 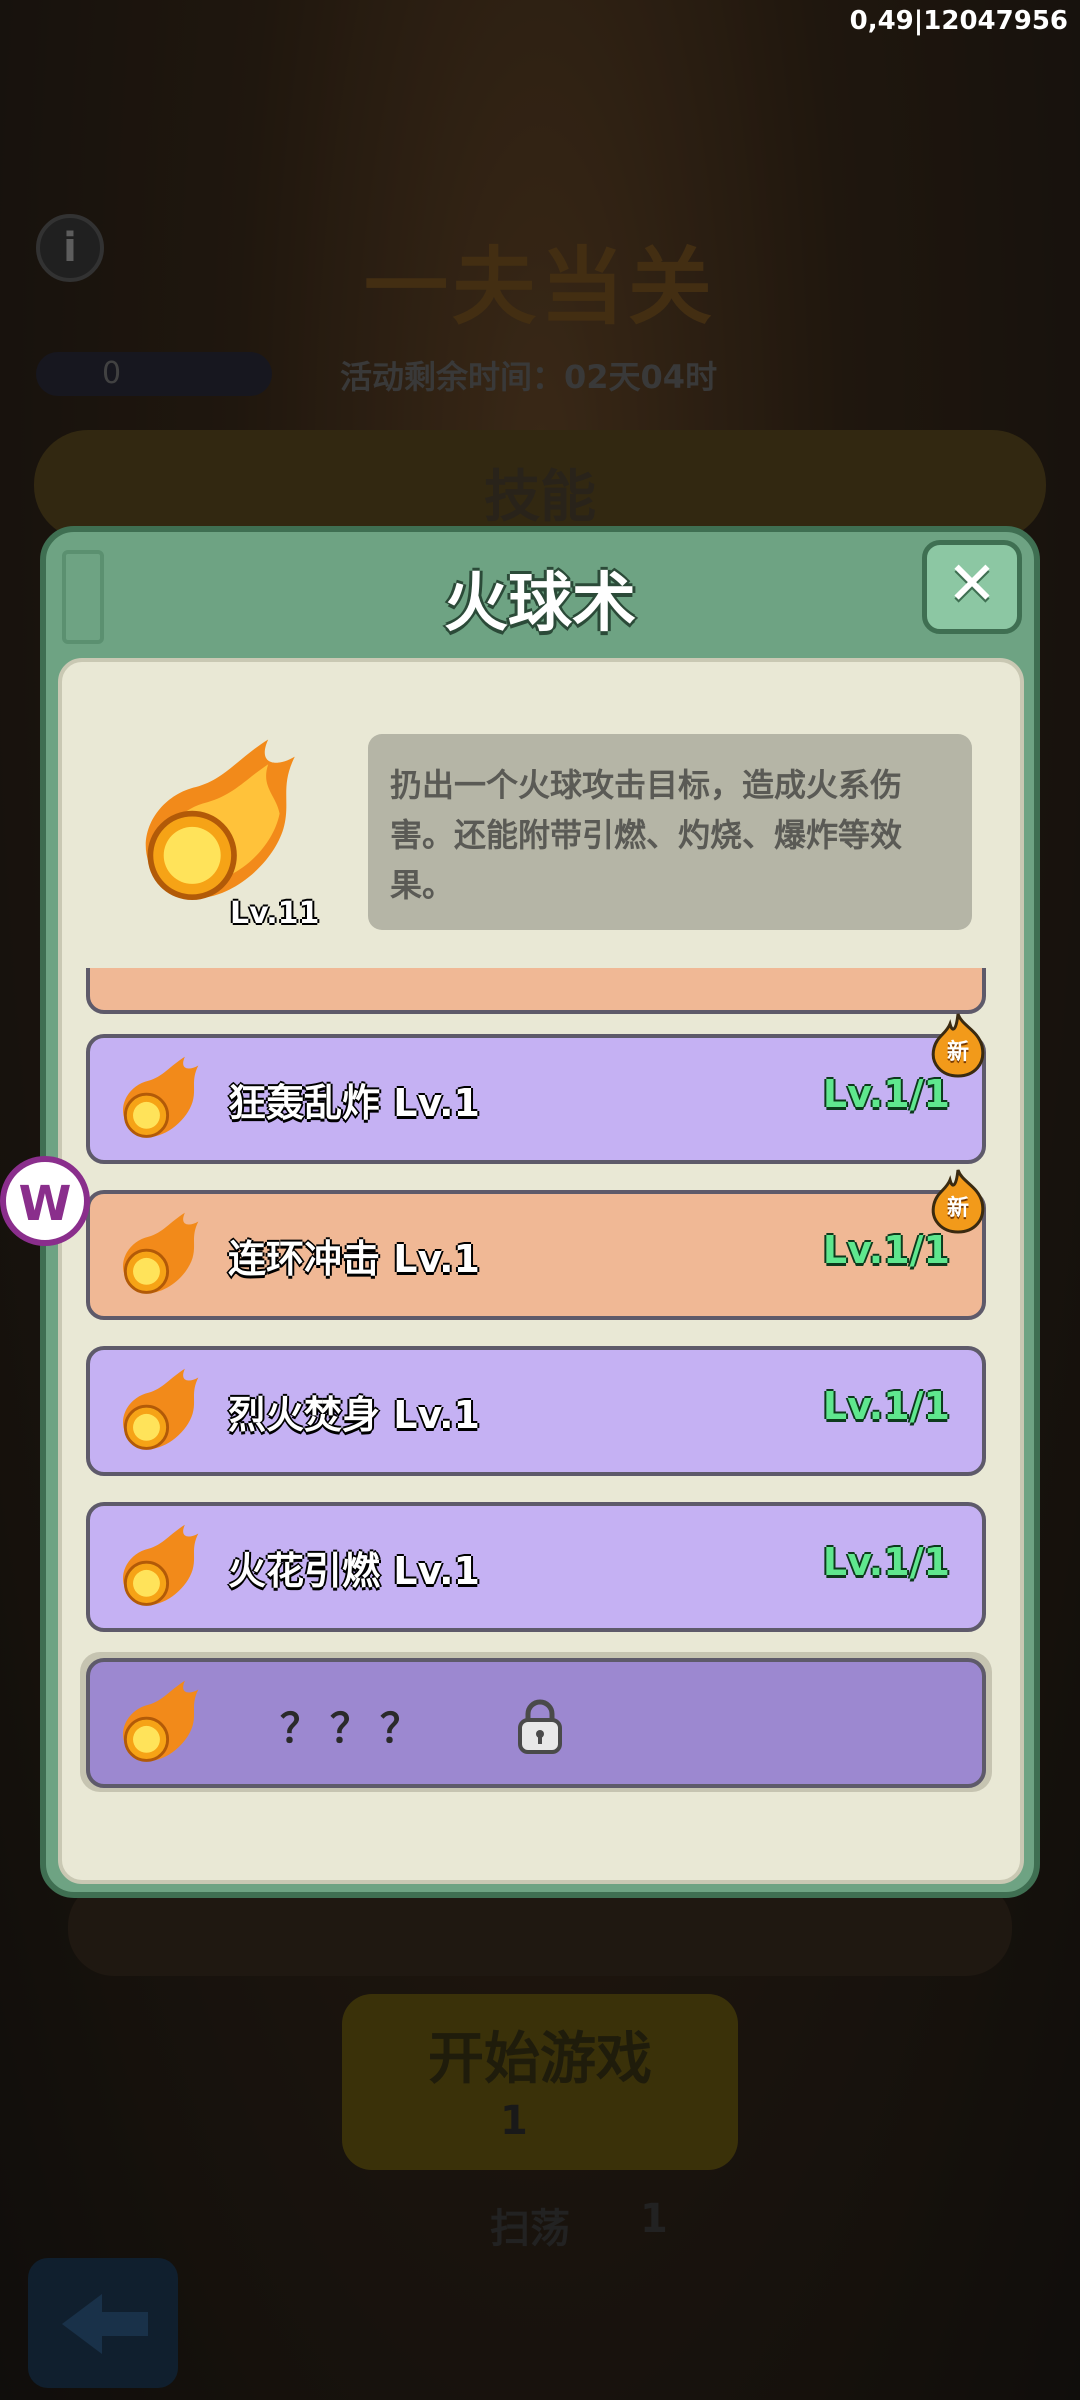 What do you see at coordinates (45, 1204) in the screenshot?
I see `w-logo: W` at bounding box center [45, 1204].